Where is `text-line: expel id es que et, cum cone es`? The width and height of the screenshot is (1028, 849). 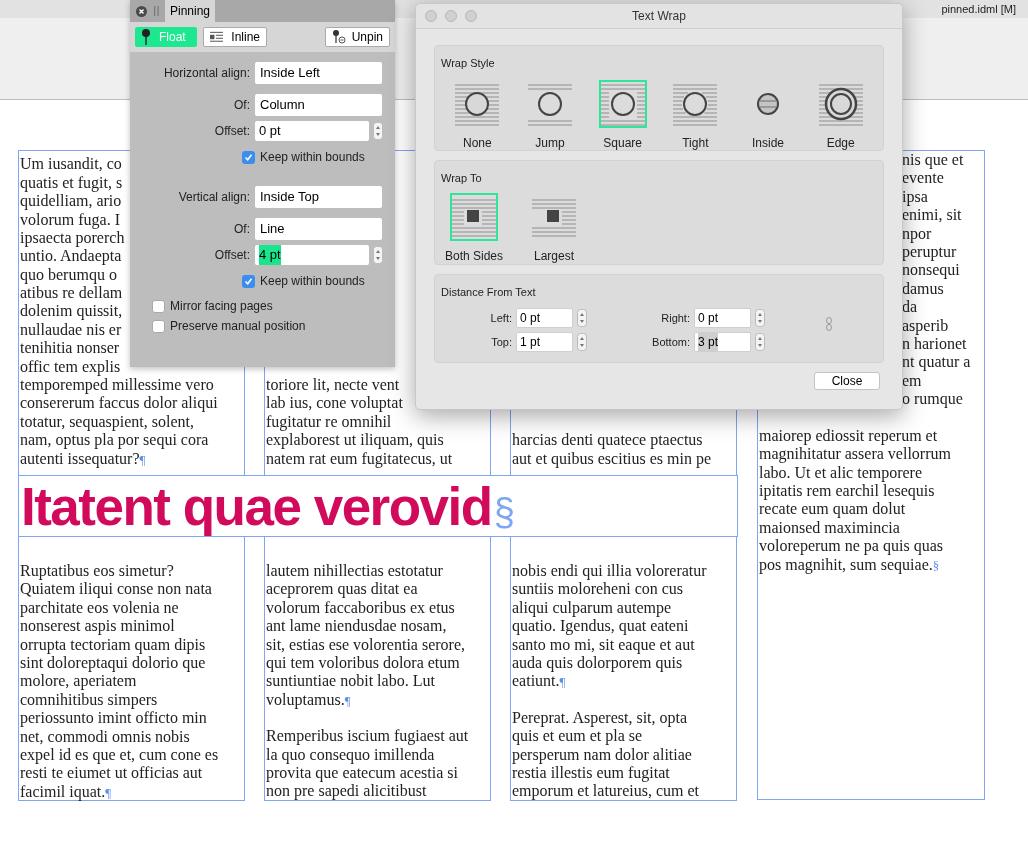 text-line: expel id es que et, cum cone es is located at coordinates (119, 755).